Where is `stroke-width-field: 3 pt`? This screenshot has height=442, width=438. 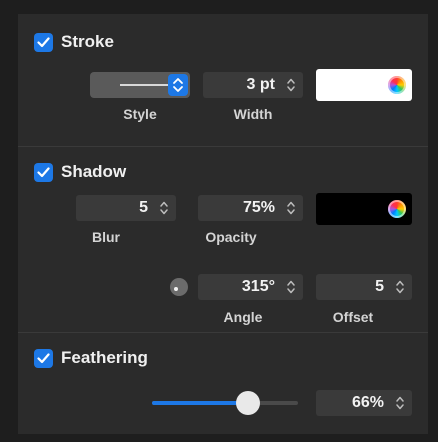
stroke-width-field: 3 pt is located at coordinates (253, 85).